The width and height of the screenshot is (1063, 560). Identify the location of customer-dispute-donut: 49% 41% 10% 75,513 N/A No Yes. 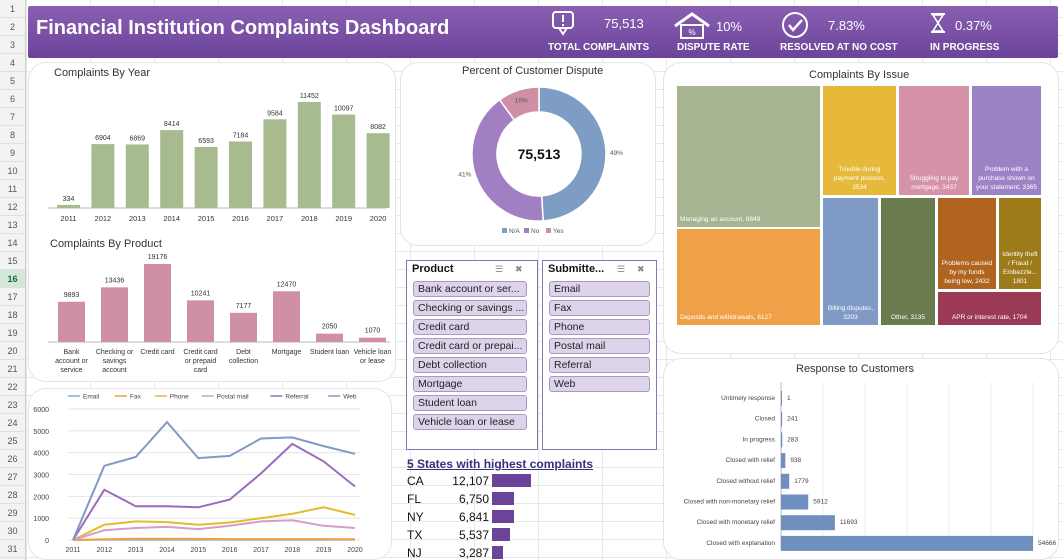
(528, 161).